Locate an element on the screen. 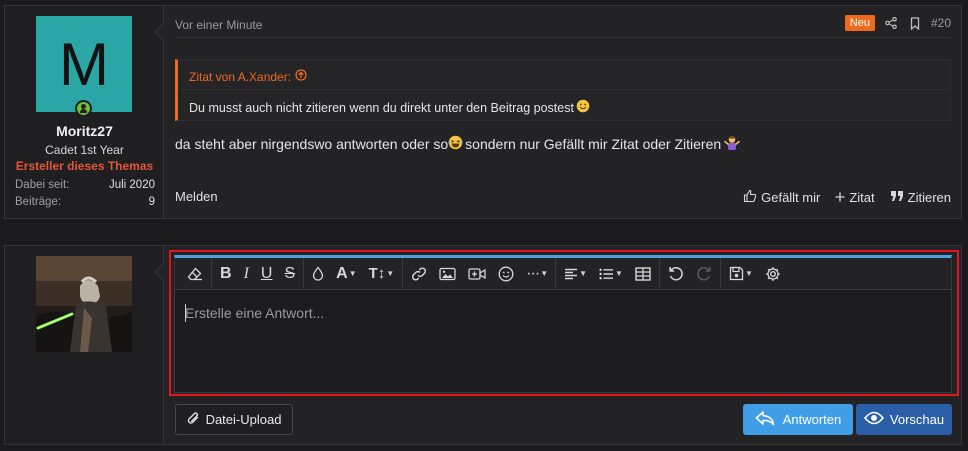 This screenshot has height=451, width=968. paperclip-icon is located at coordinates (193, 420).